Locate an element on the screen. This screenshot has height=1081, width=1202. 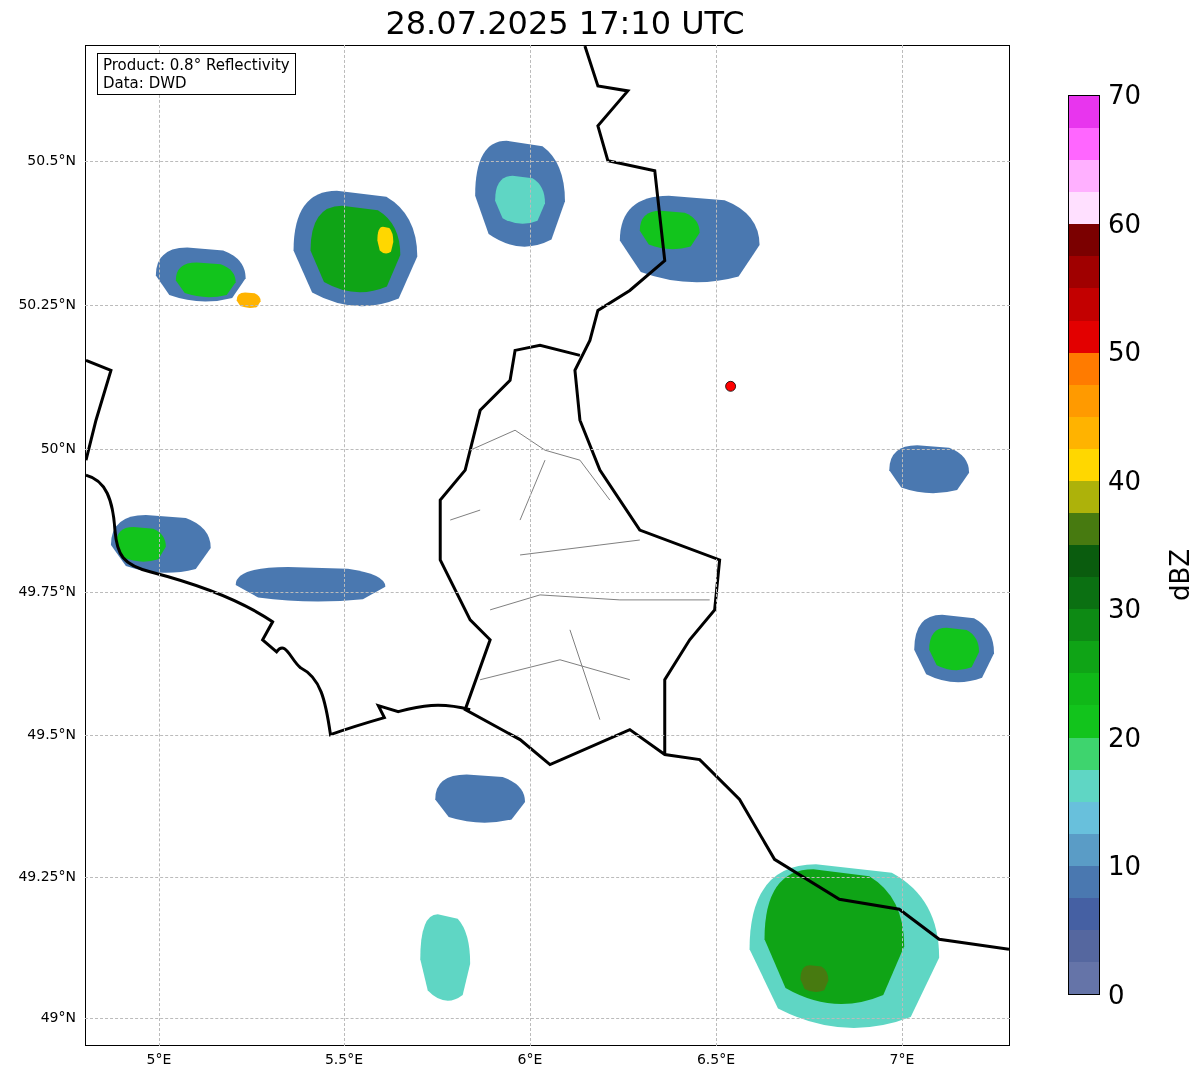
axis-tick-label: 50.5°N is located at coordinates (51, 160).